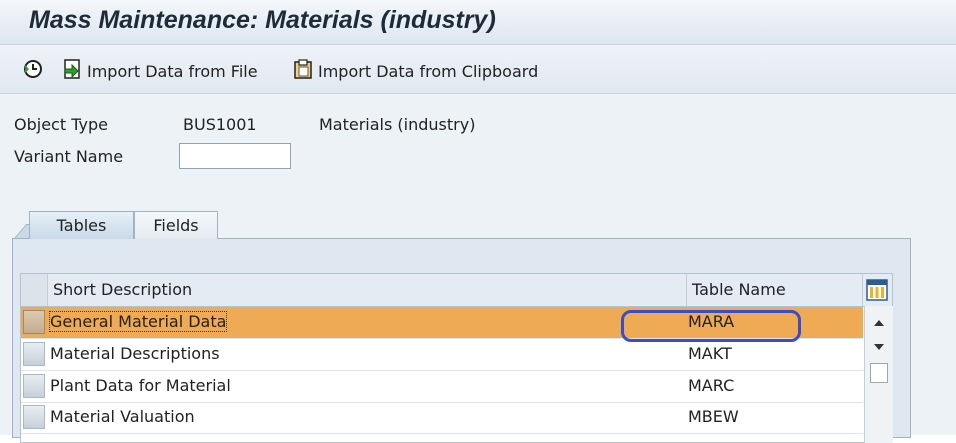 The image size is (956, 443). What do you see at coordinates (172, 71) in the screenshot?
I see `import-file-label: Import Data from File` at bounding box center [172, 71].